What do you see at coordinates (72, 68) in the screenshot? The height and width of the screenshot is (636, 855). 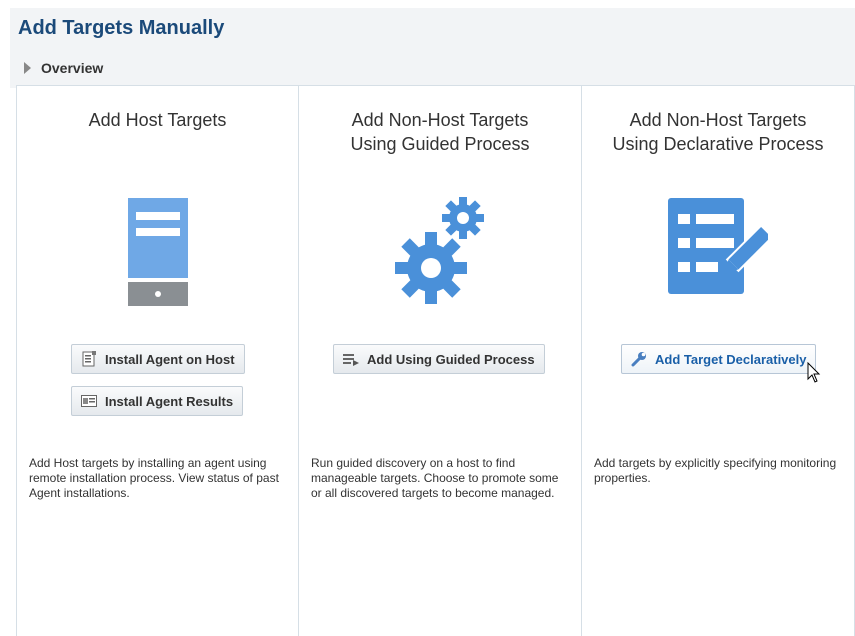 I see `overview-label: Overview` at bounding box center [72, 68].